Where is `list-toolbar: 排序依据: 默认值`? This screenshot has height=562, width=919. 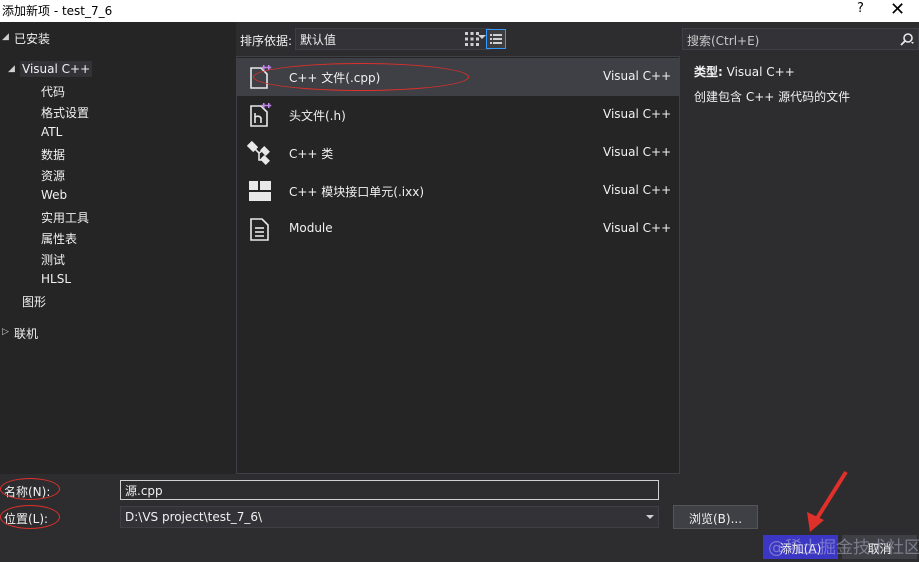 list-toolbar: 排序依据: 默认值 is located at coordinates (458, 40).